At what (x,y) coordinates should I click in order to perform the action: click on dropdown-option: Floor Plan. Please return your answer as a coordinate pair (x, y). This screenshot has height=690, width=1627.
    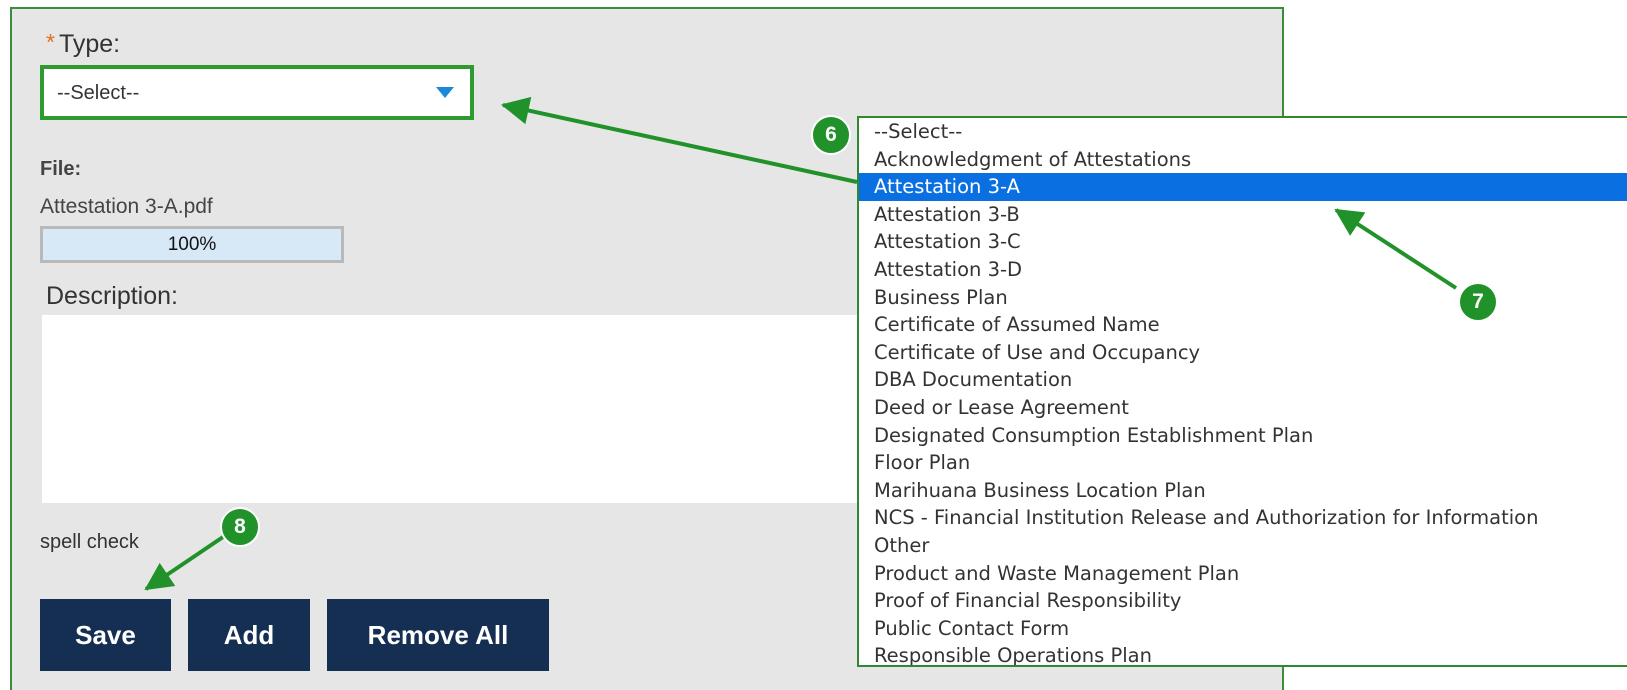
    Looking at the image, I should click on (1243, 463).